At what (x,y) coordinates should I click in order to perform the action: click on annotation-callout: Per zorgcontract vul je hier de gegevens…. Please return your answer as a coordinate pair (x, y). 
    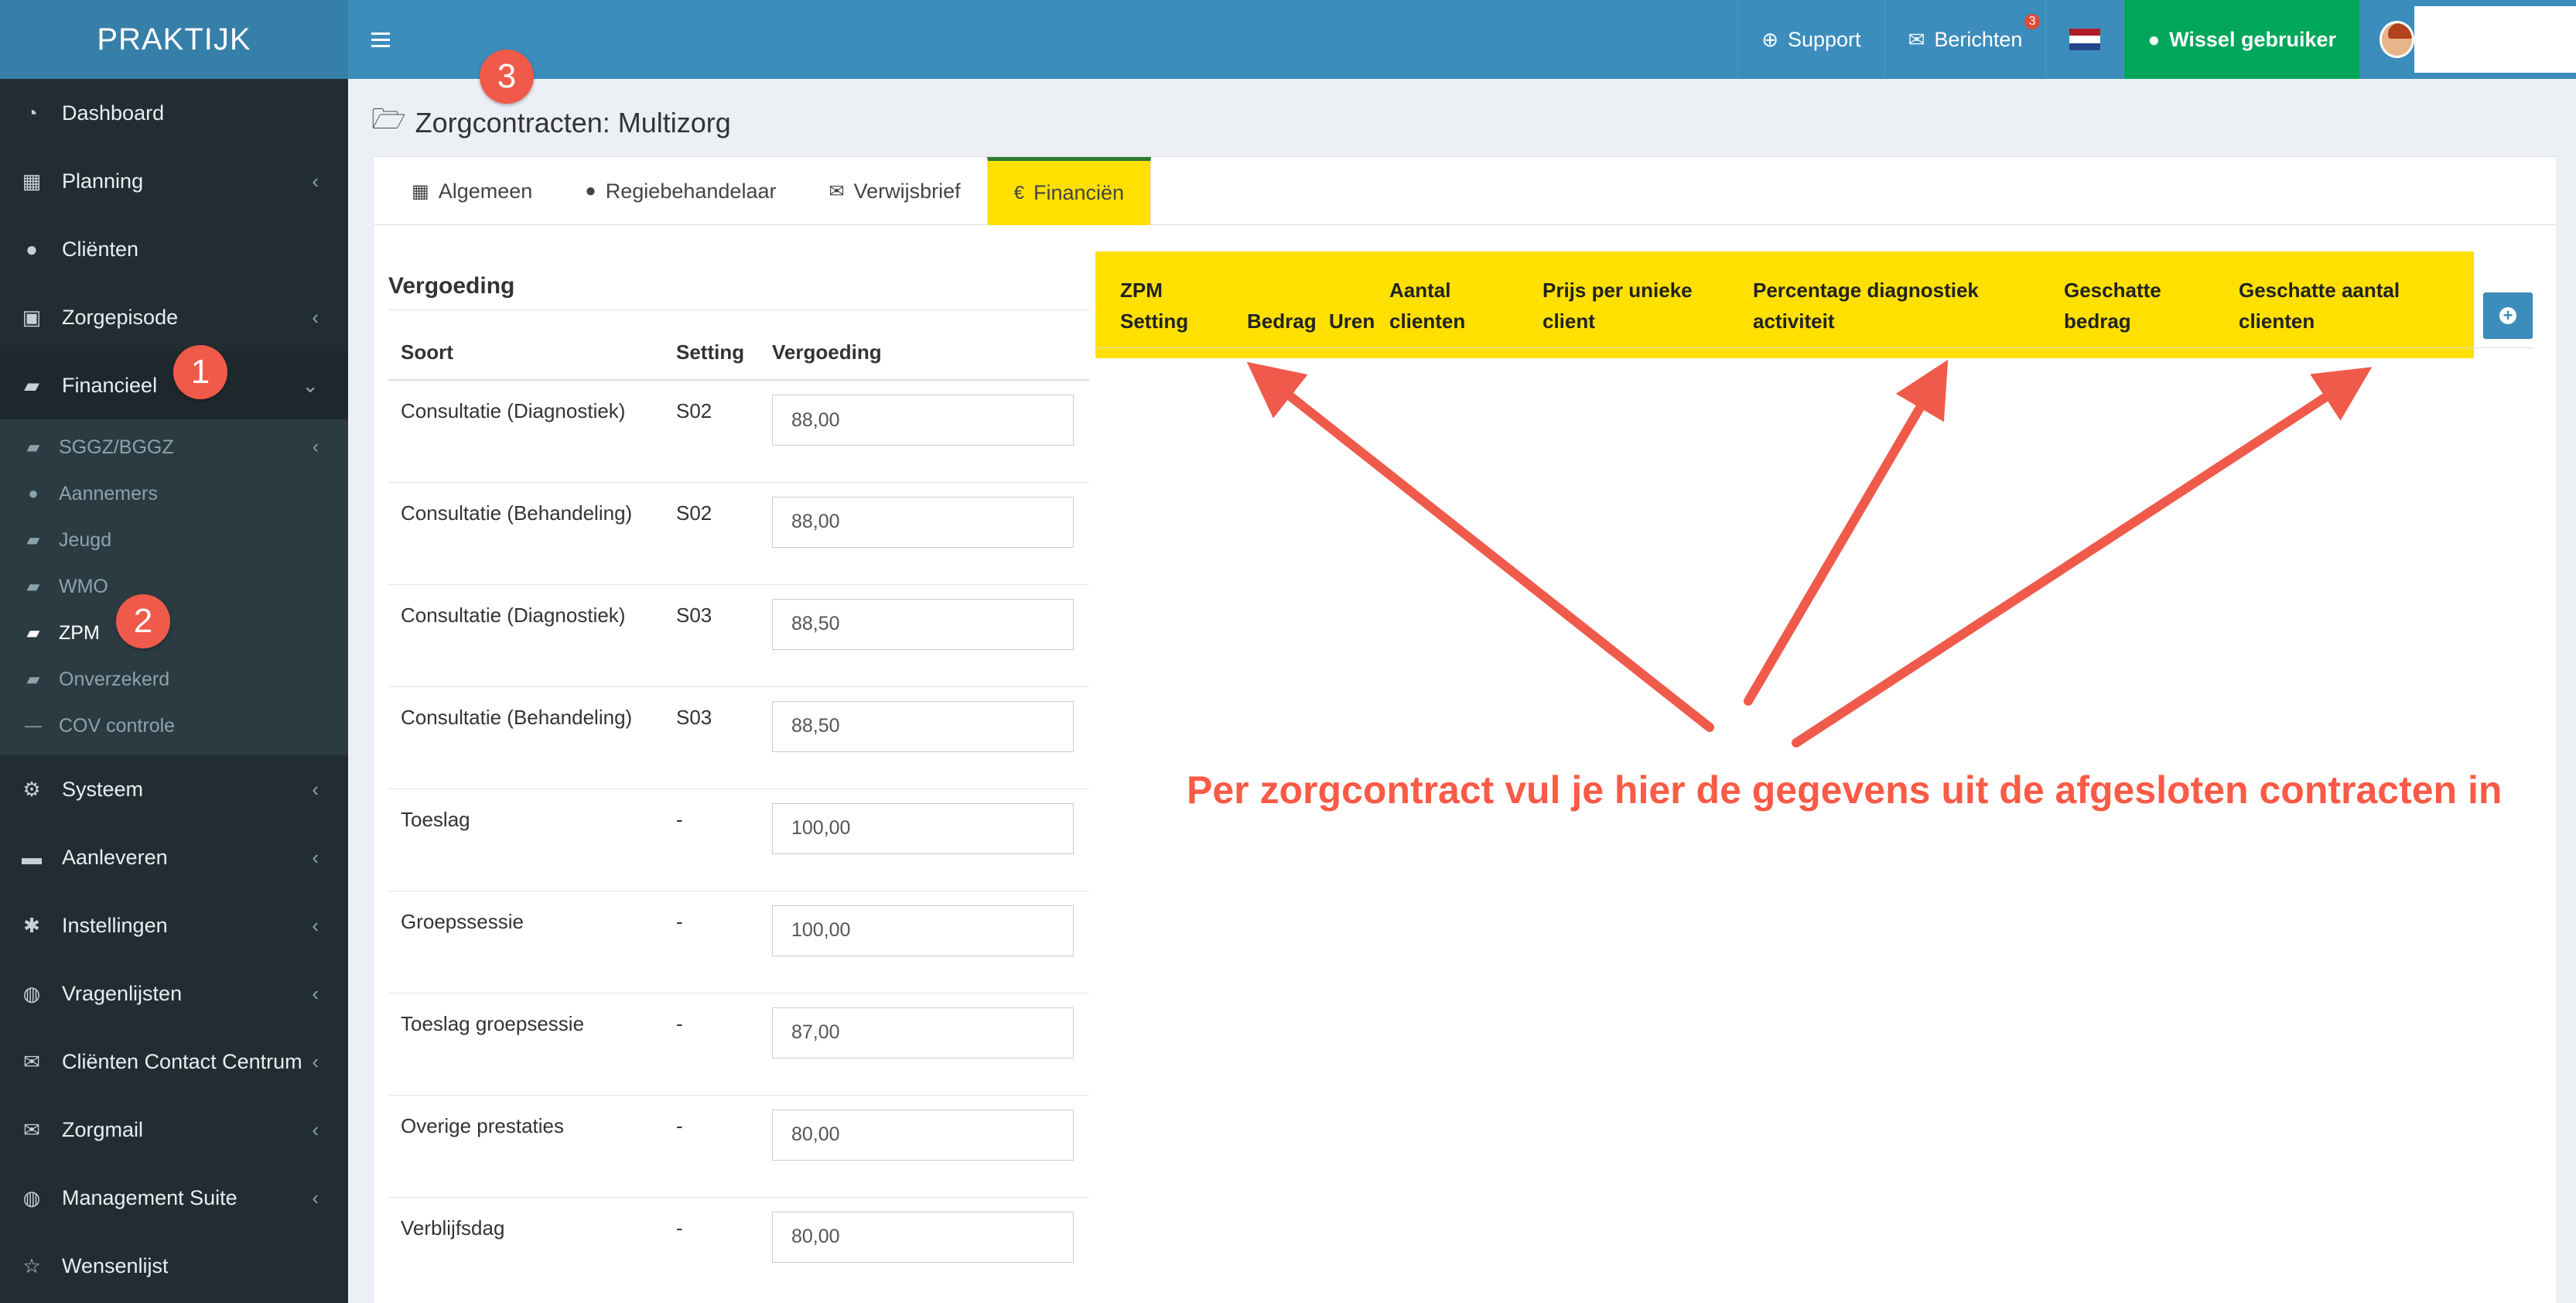
    Looking at the image, I should click on (1845, 790).